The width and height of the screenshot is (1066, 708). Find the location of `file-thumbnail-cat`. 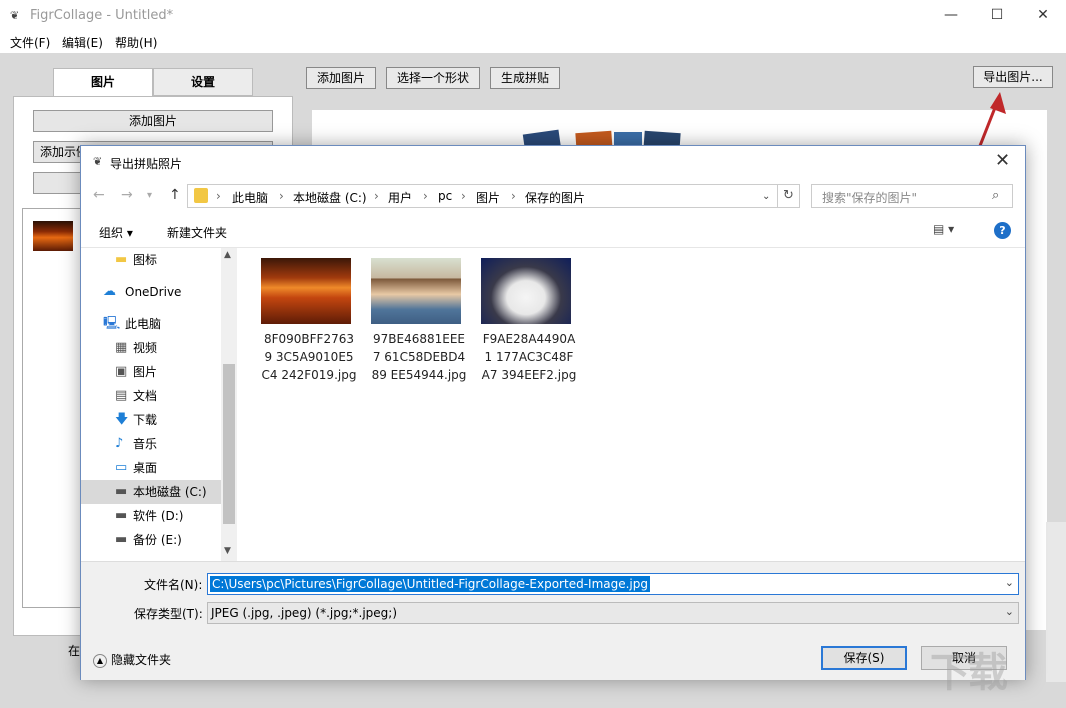

file-thumbnail-cat is located at coordinates (526, 291).